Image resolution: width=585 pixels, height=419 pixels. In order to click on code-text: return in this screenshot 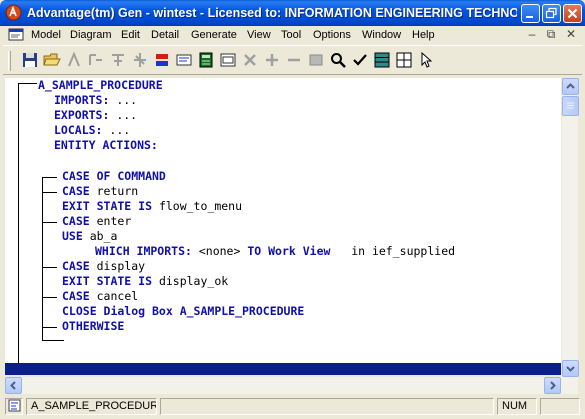, I will do `click(114, 191)`.